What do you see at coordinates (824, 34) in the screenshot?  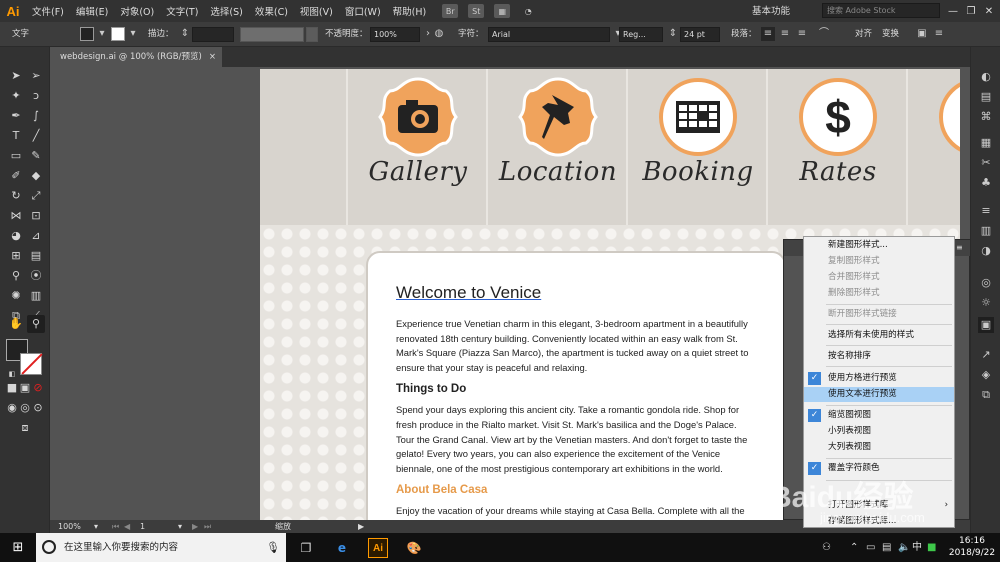 I see `warp-text-icon: ⌒` at bounding box center [824, 34].